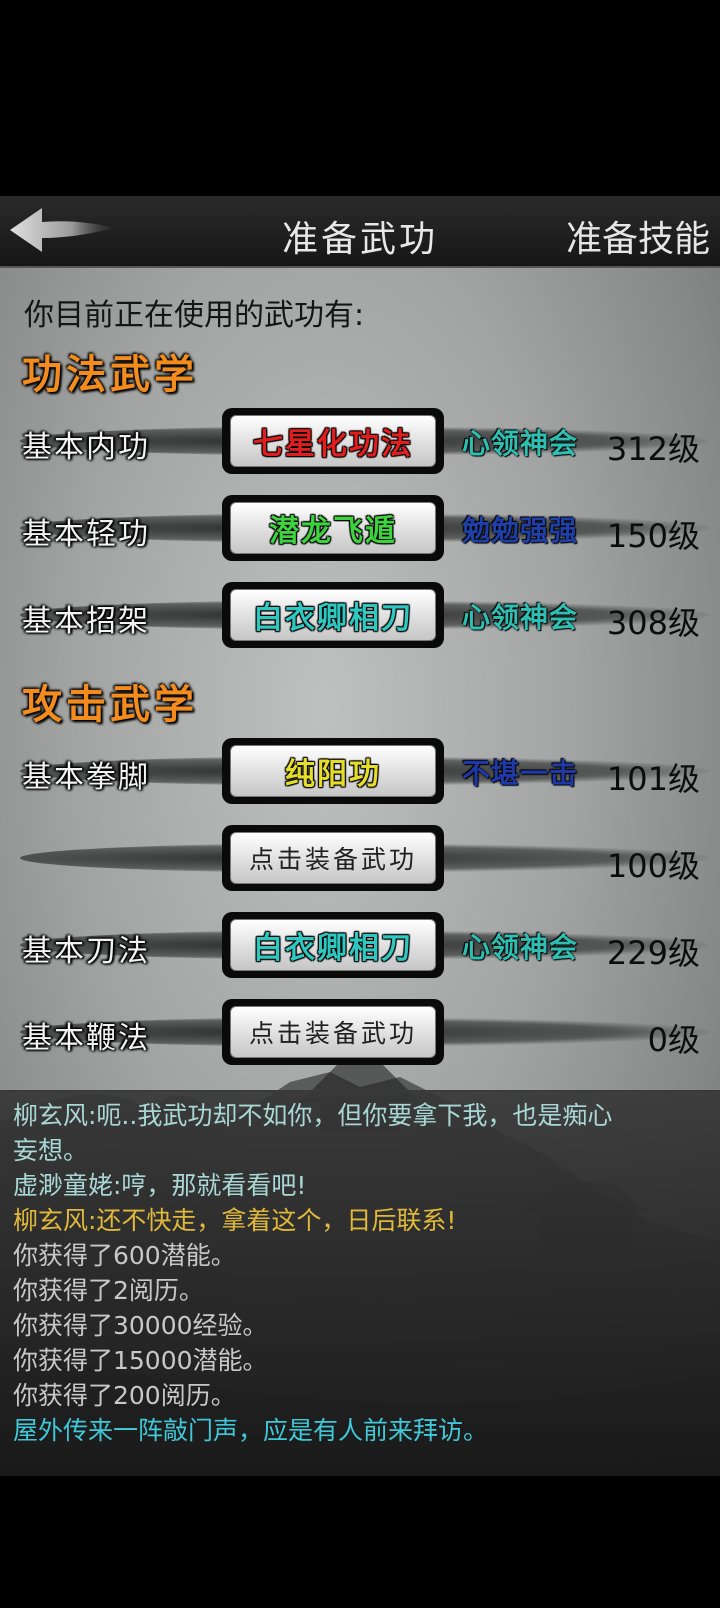 This screenshot has width=720, height=1608. What do you see at coordinates (51, 1150) in the screenshot?
I see `log-line: 妄想。` at bounding box center [51, 1150].